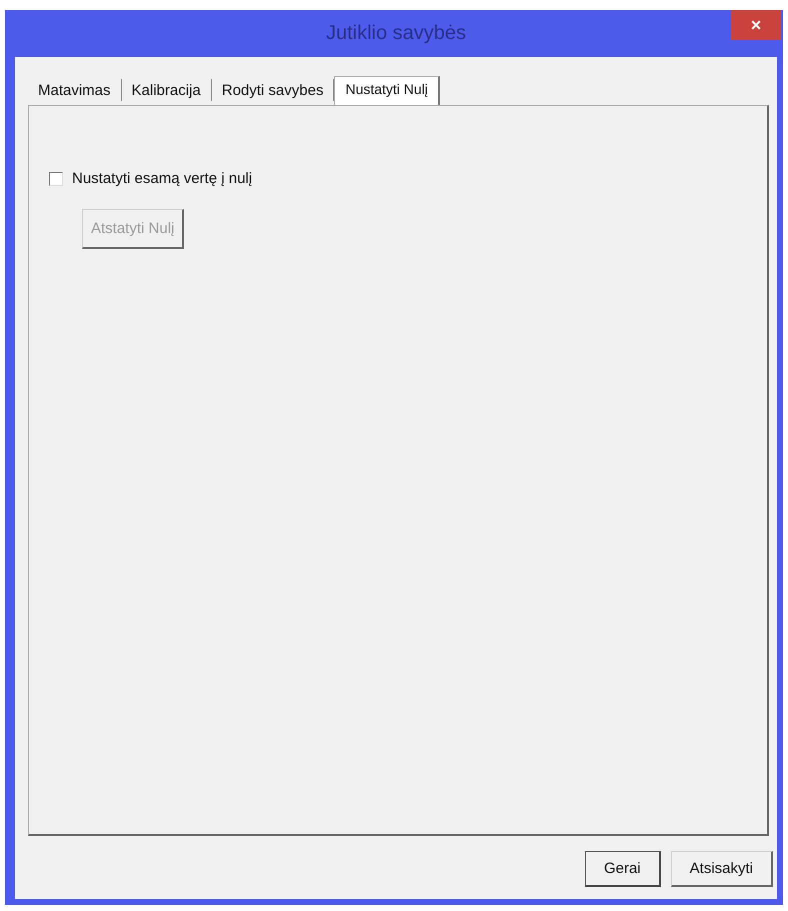 The width and height of the screenshot is (788, 911). What do you see at coordinates (396, 33) in the screenshot?
I see `window-title: Jutiklio savybės` at bounding box center [396, 33].